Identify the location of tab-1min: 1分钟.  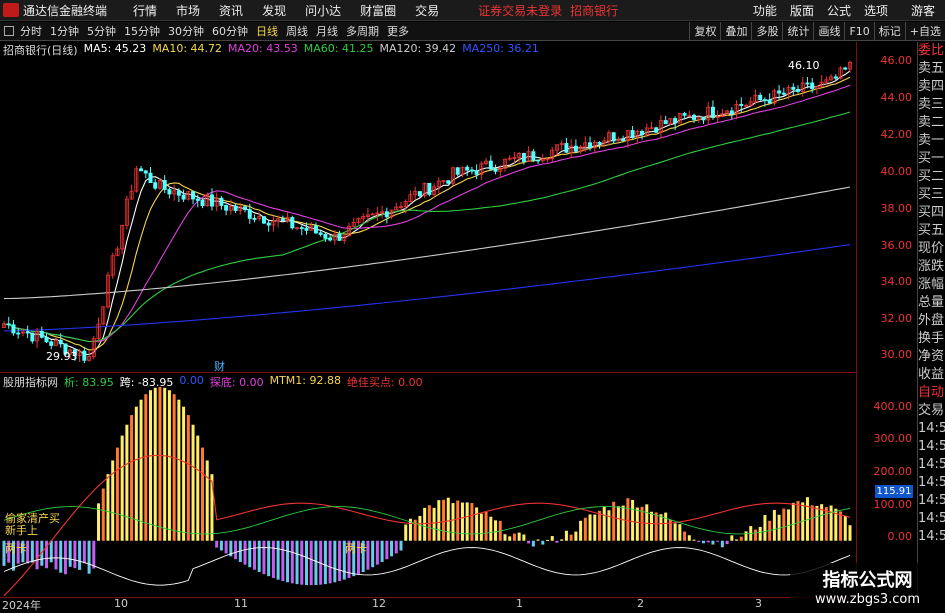
(64, 31).